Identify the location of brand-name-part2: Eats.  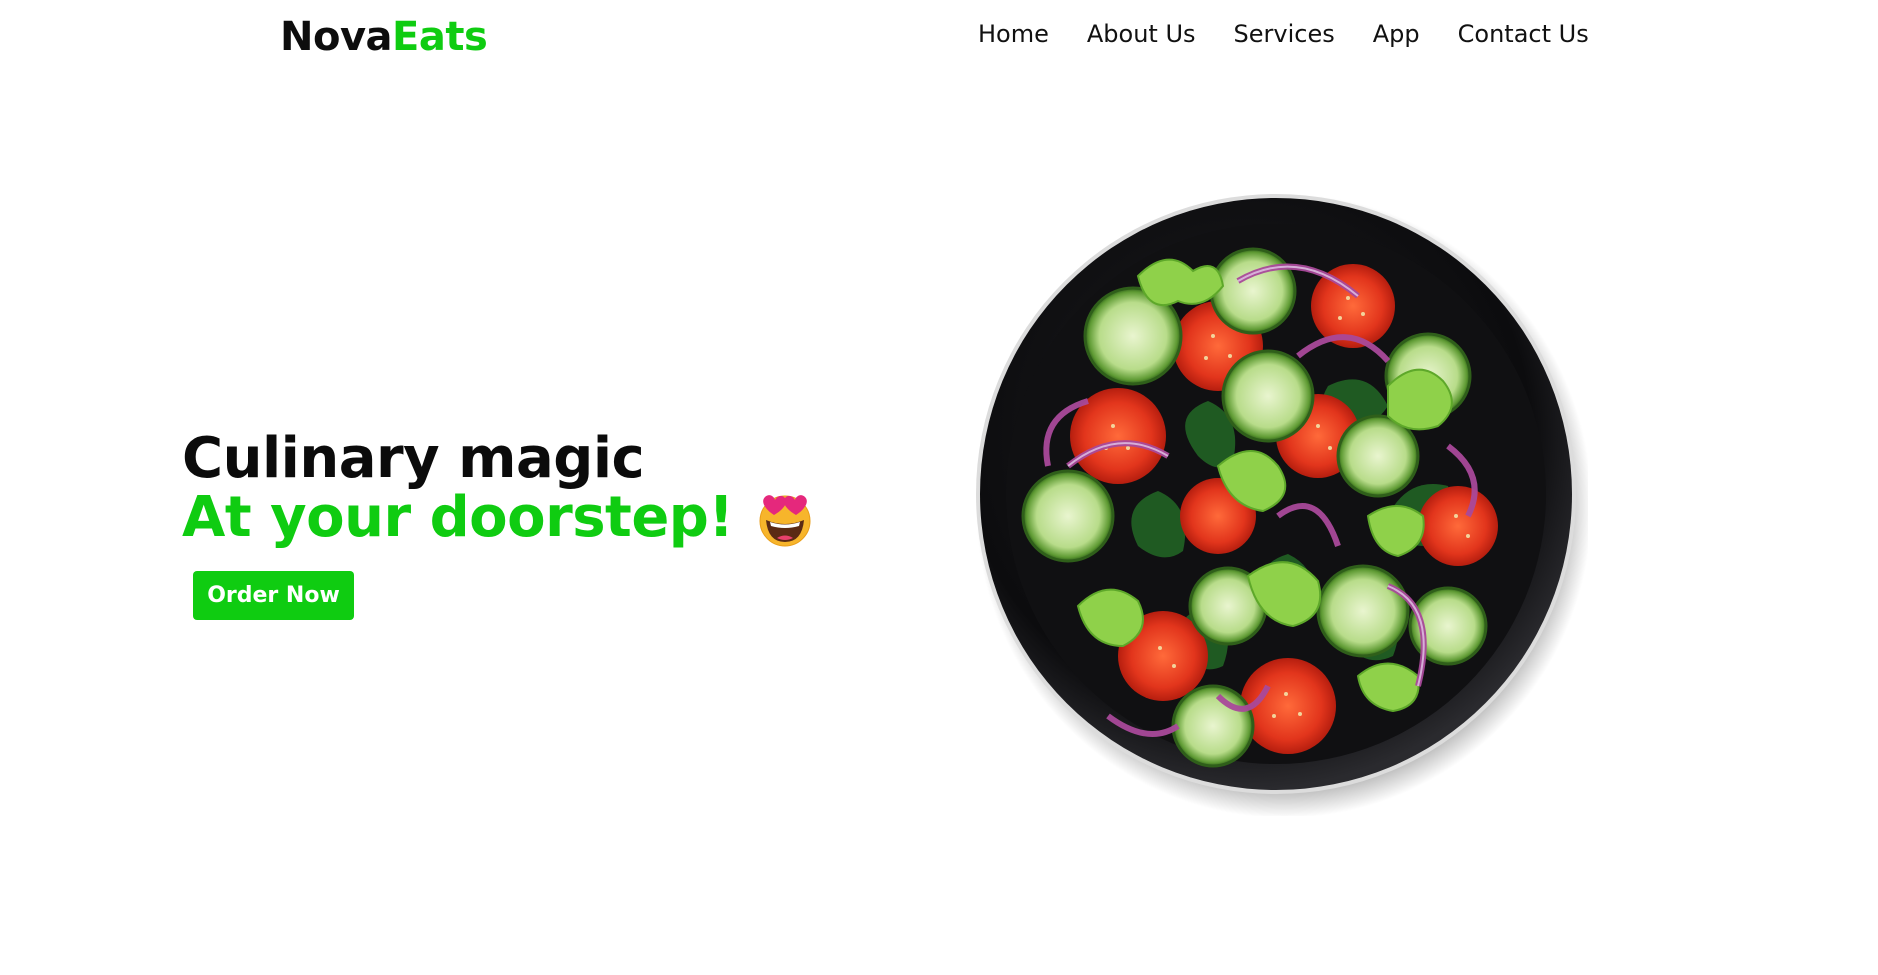
(440, 37).